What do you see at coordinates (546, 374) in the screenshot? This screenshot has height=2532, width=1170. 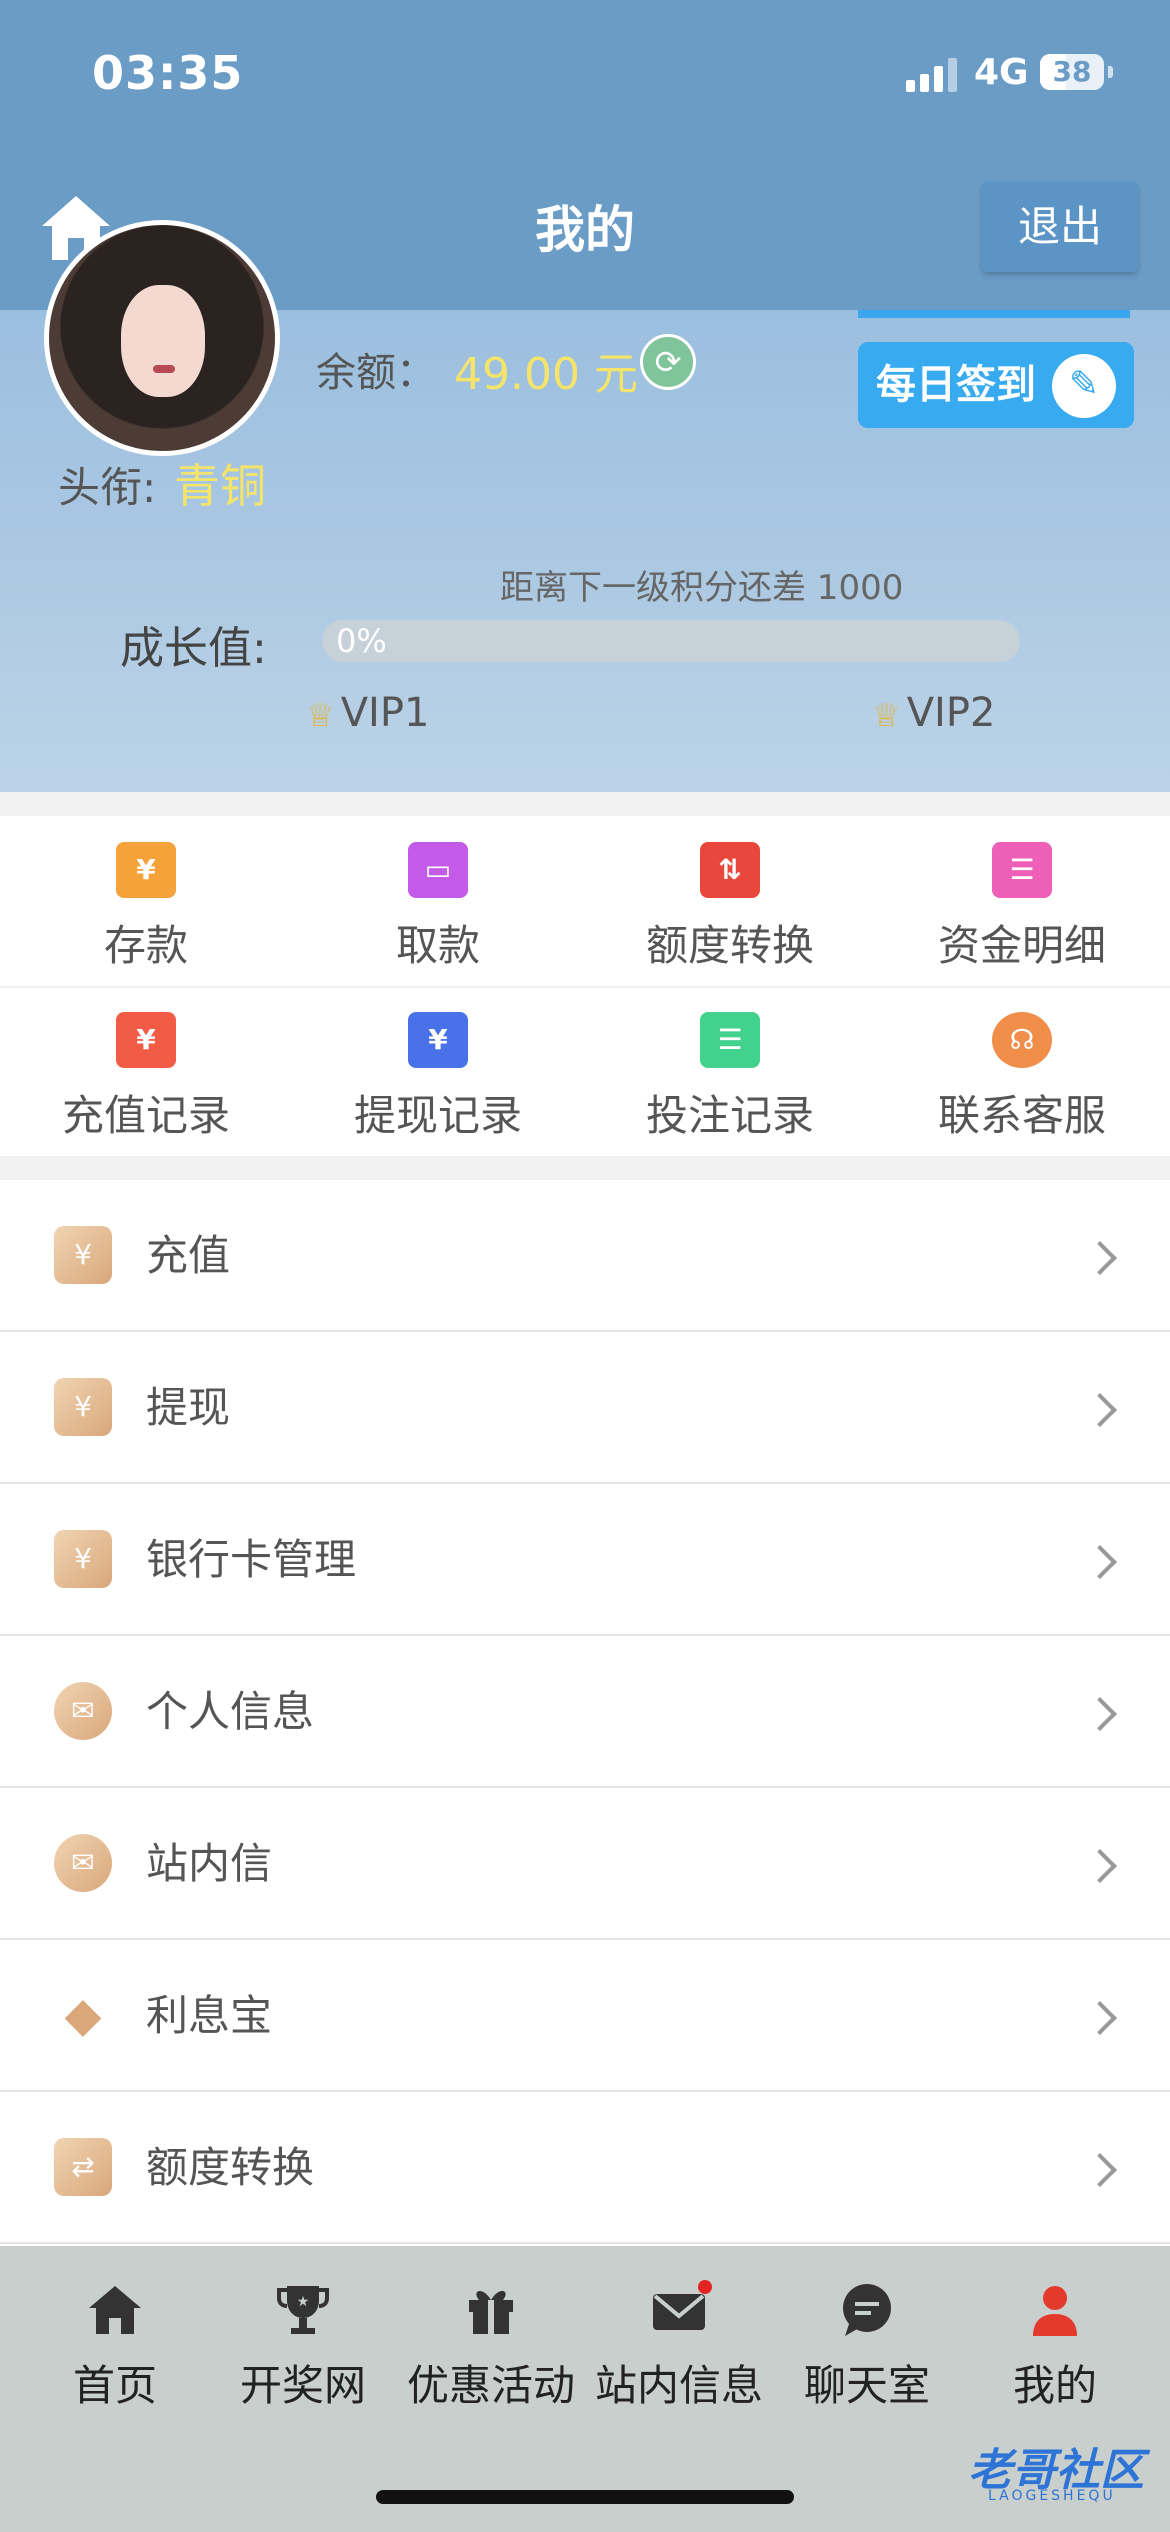 I see `balance-value: 49.00 元` at bounding box center [546, 374].